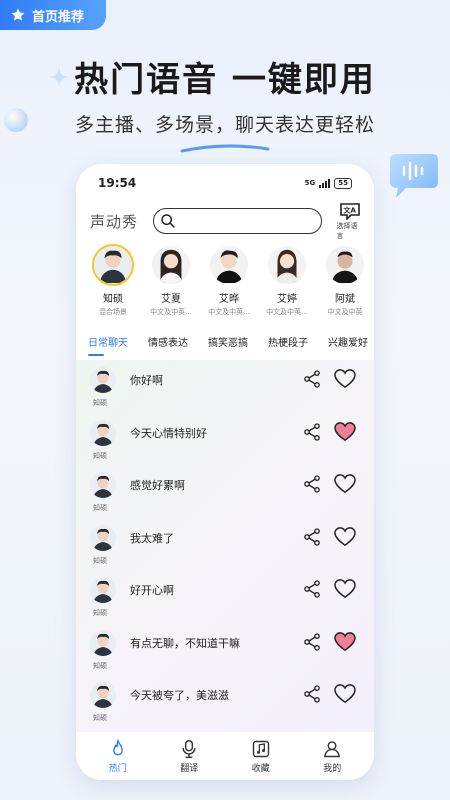 Image resolution: width=450 pixels, height=800 pixels. I want to click on phrase-text: 好开心啊, so click(152, 590).